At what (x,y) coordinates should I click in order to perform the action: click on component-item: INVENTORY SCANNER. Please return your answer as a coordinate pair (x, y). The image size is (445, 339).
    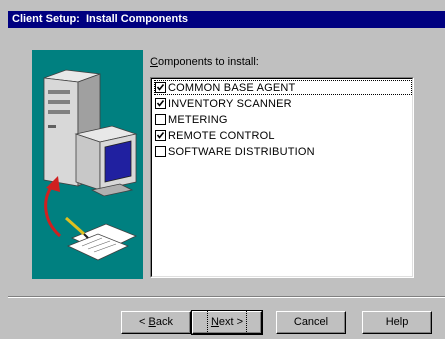
    Looking at the image, I should click on (283, 103).